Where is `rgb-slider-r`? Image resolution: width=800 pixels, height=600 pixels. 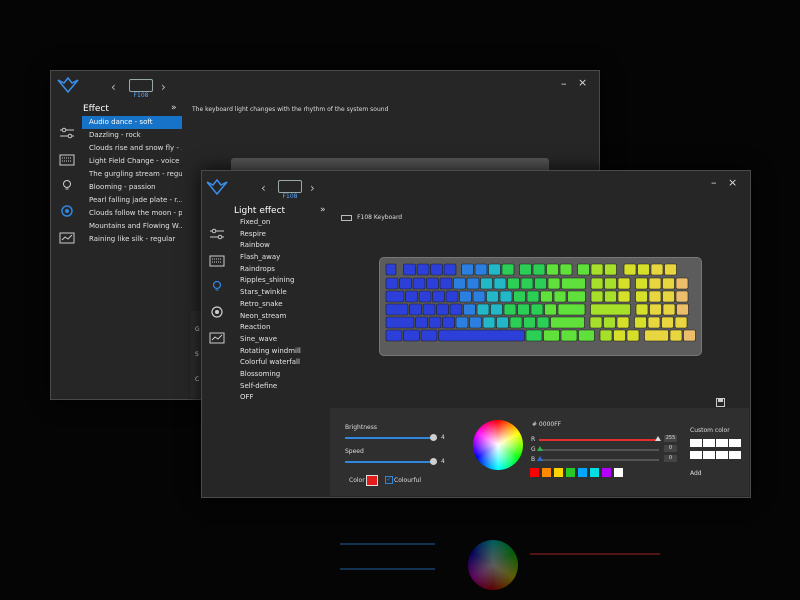 rgb-slider-r is located at coordinates (599, 440).